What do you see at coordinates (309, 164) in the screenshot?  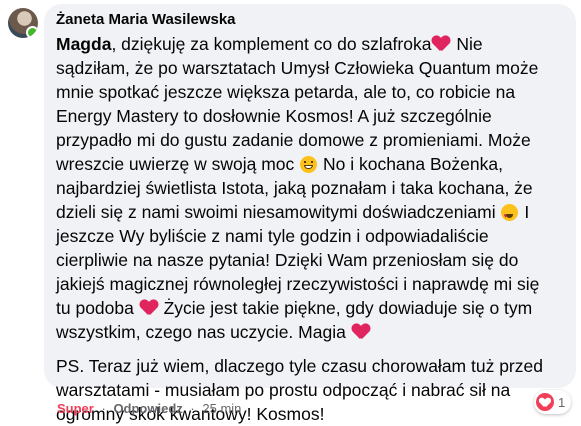 I see `grinning-face-emoji` at bounding box center [309, 164].